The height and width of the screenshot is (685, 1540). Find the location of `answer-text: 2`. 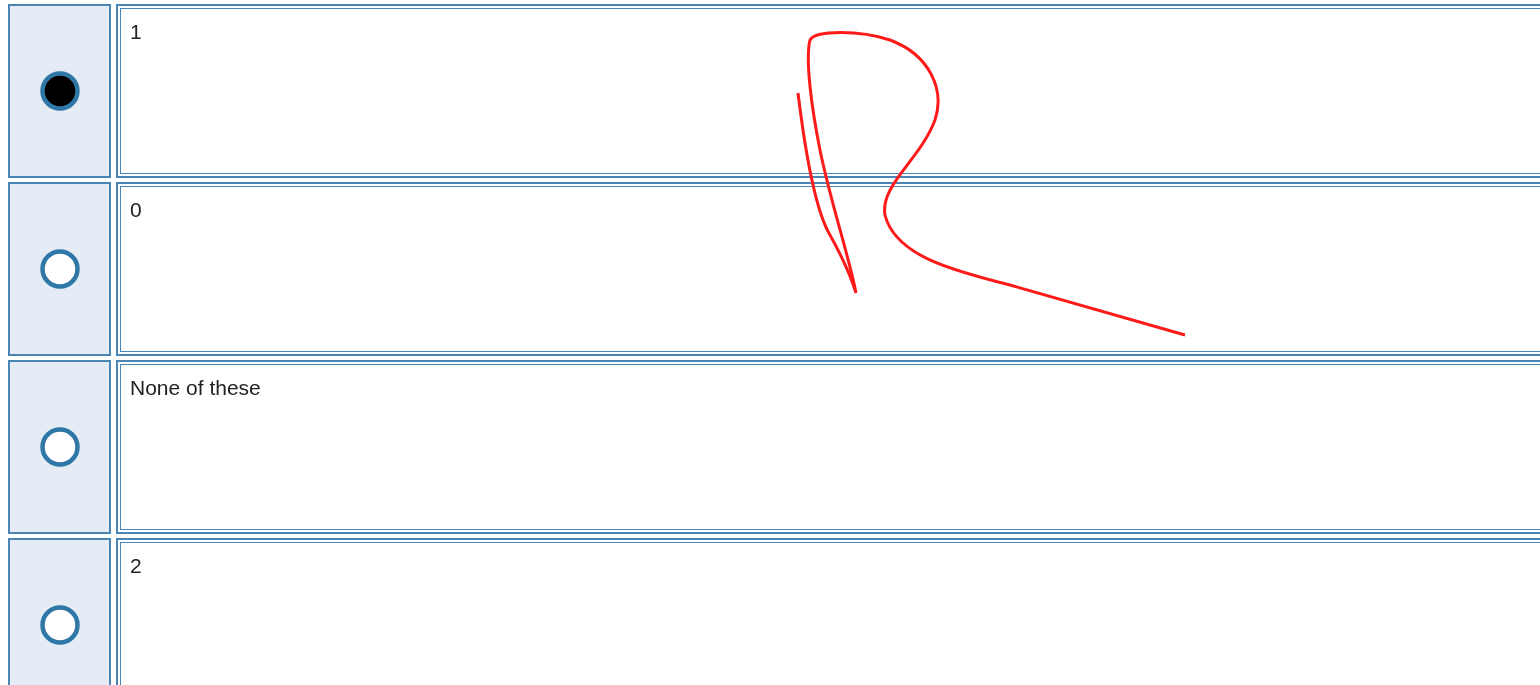

answer-text: 2 is located at coordinates (136, 565).